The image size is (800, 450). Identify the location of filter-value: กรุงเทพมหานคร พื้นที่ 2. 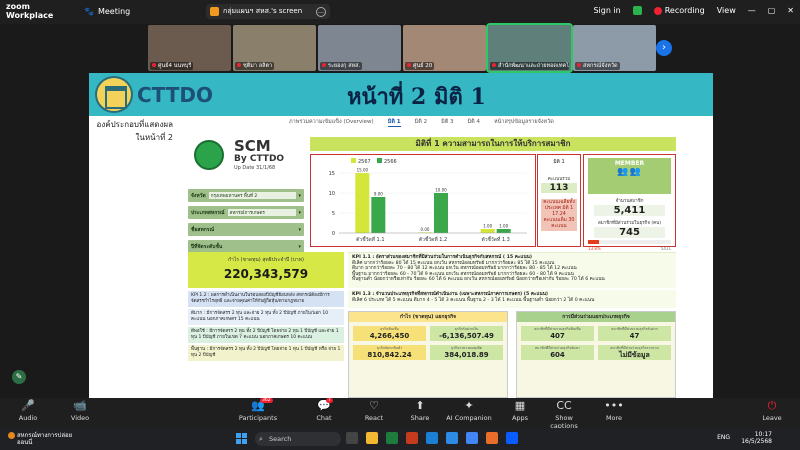
(252, 195).